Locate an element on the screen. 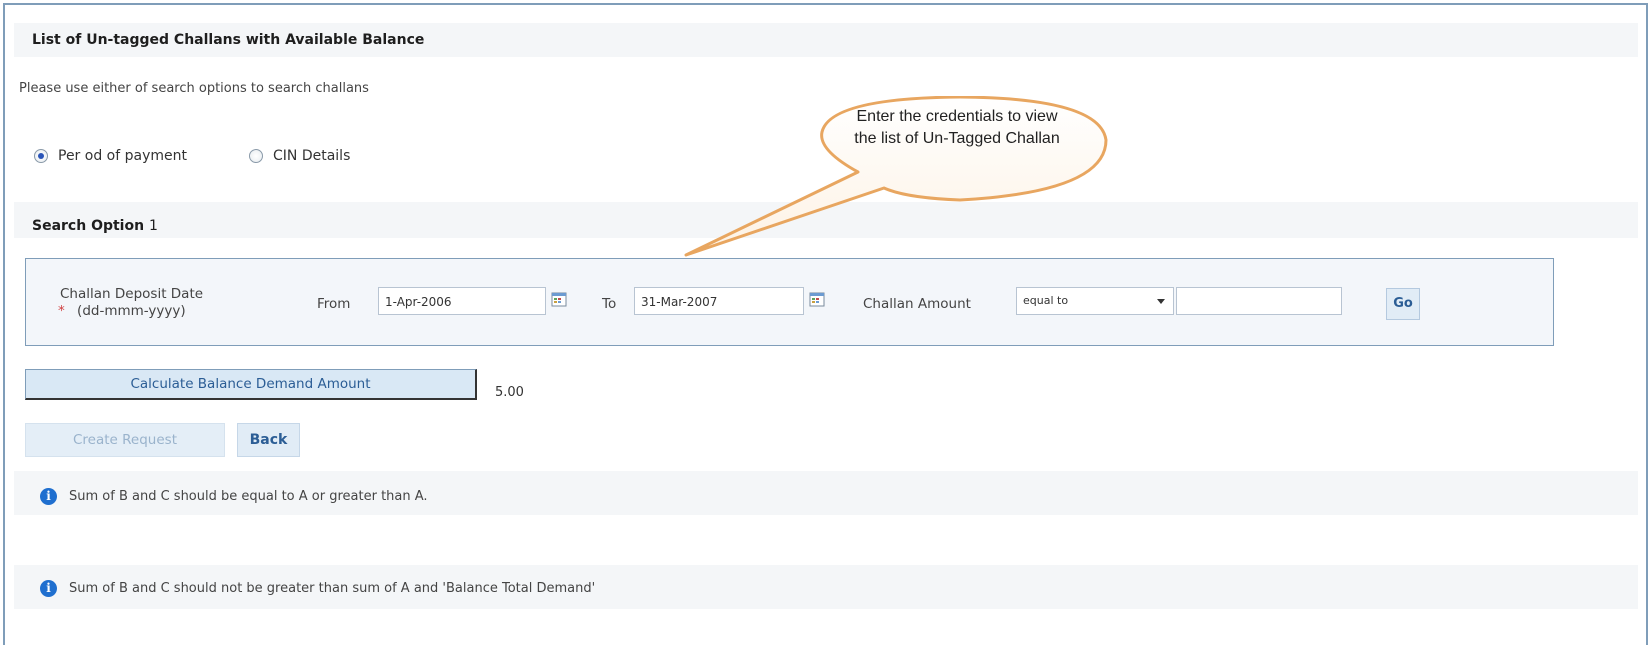 The width and height of the screenshot is (1649, 645). create-request-button: Create Request is located at coordinates (125, 440).